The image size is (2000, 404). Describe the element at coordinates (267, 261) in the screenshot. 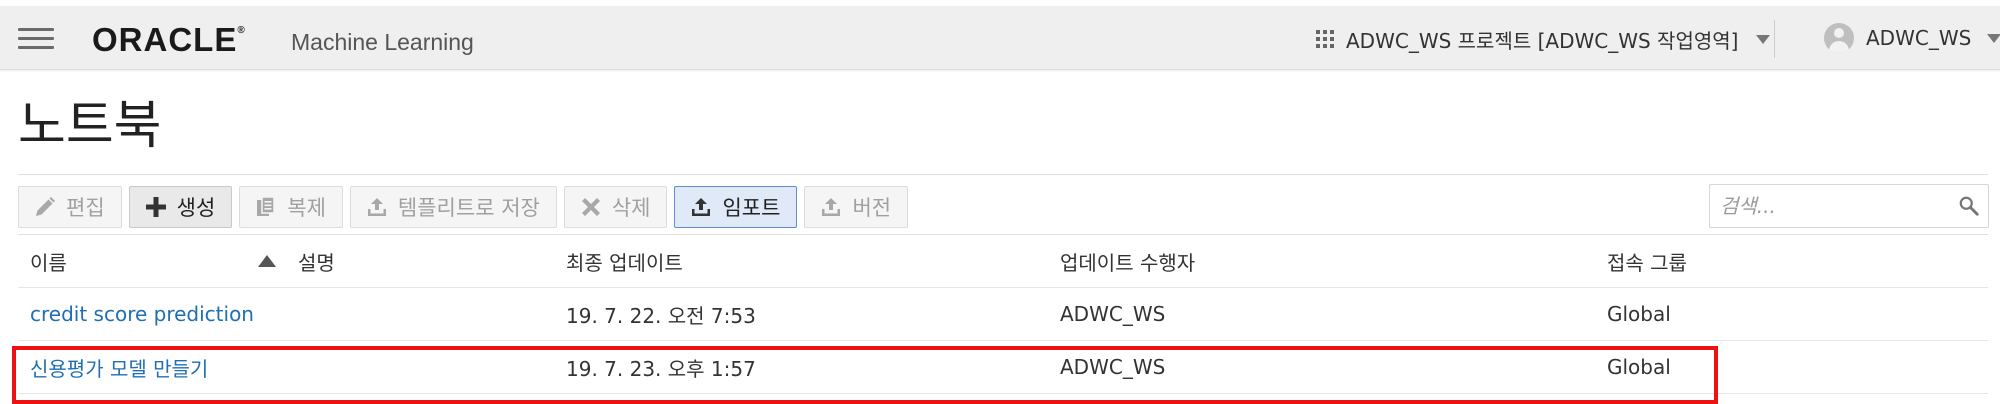

I see `sort-ascending-icon` at that location.